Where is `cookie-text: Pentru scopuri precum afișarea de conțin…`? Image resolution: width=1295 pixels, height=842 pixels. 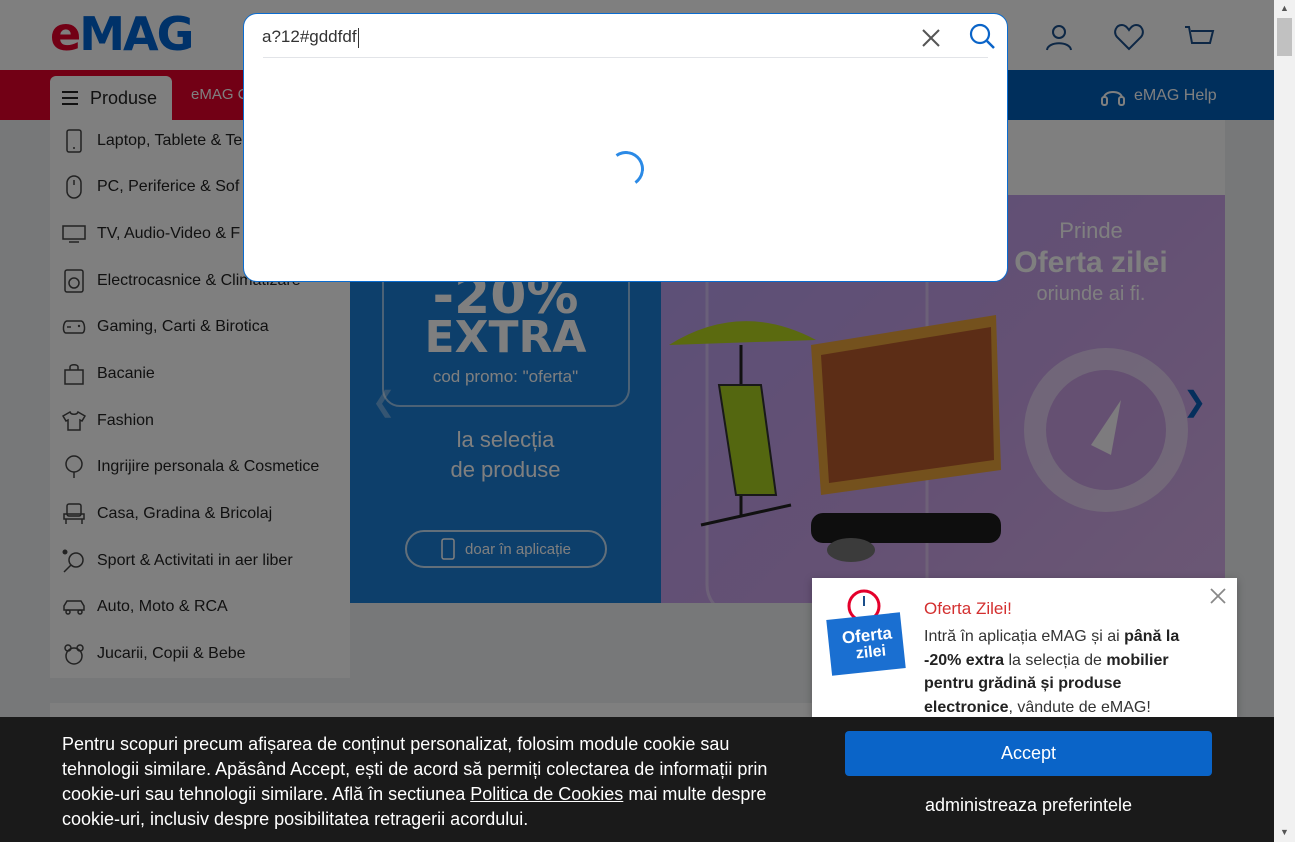 cookie-text: Pentru scopuri precum afișarea de conțin… is located at coordinates (434, 782).